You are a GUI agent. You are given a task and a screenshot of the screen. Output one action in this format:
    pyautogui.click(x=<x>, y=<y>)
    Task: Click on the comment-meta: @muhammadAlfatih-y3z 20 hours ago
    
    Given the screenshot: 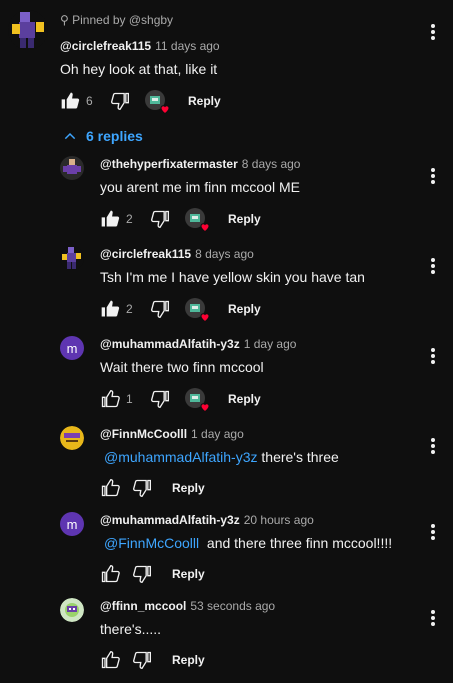 What is the action you would take?
    pyautogui.click(x=207, y=520)
    